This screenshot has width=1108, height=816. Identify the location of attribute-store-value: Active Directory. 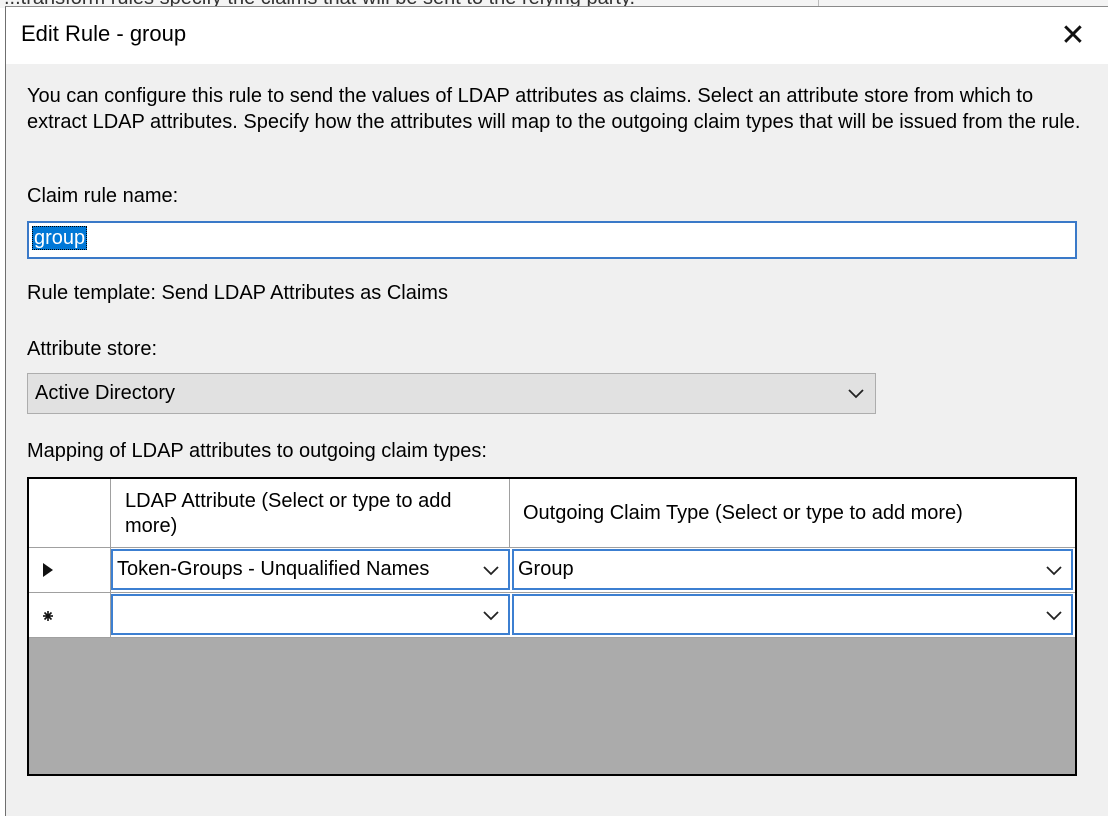
(105, 393).